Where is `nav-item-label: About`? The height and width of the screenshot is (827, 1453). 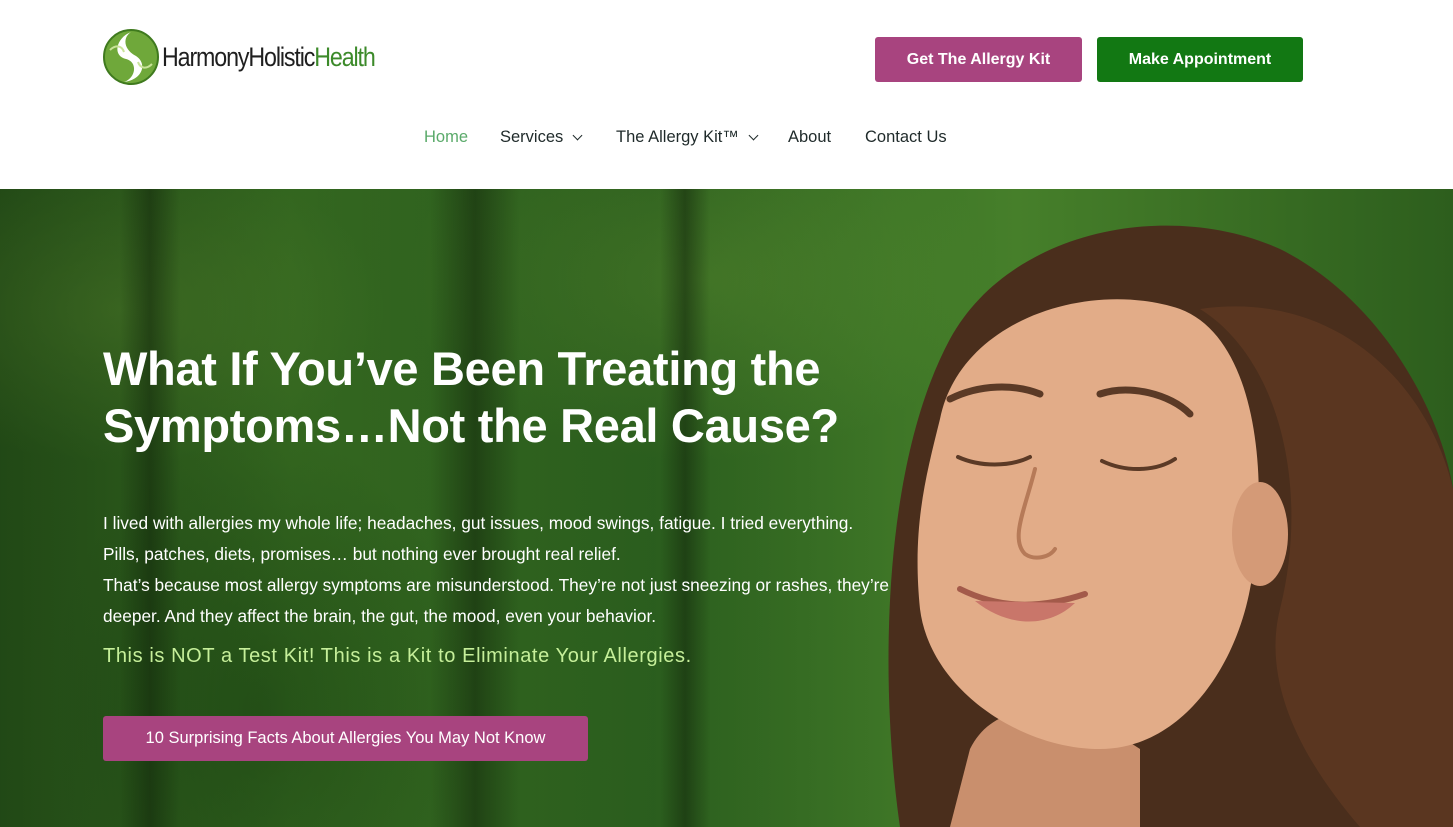
nav-item-label: About is located at coordinates (810, 136).